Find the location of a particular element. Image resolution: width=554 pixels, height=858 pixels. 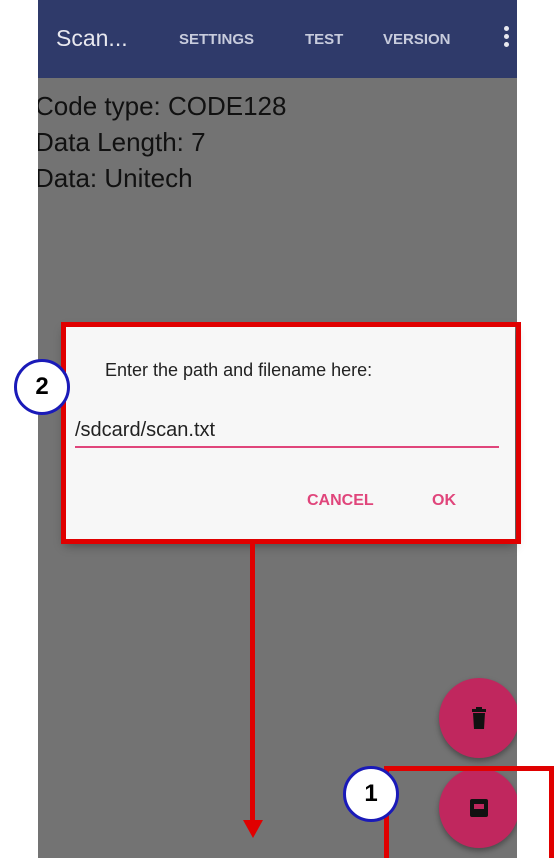

trash-icon is located at coordinates (479, 718).